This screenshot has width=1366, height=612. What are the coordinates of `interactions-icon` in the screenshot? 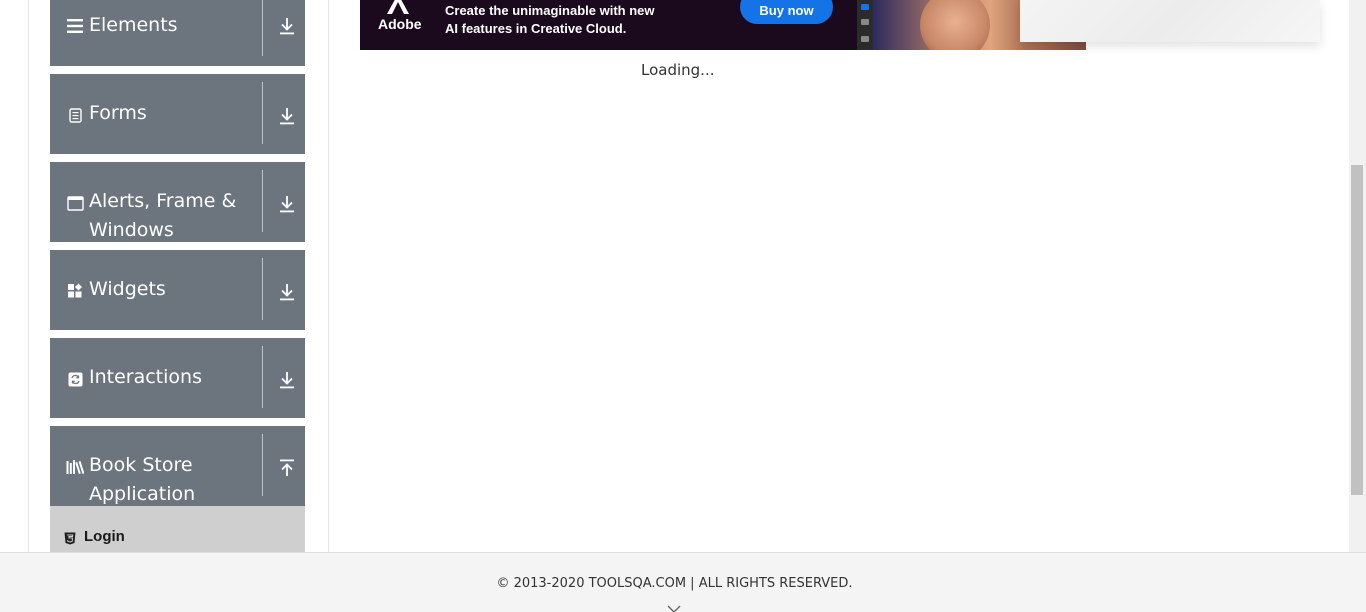 It's located at (75, 379).